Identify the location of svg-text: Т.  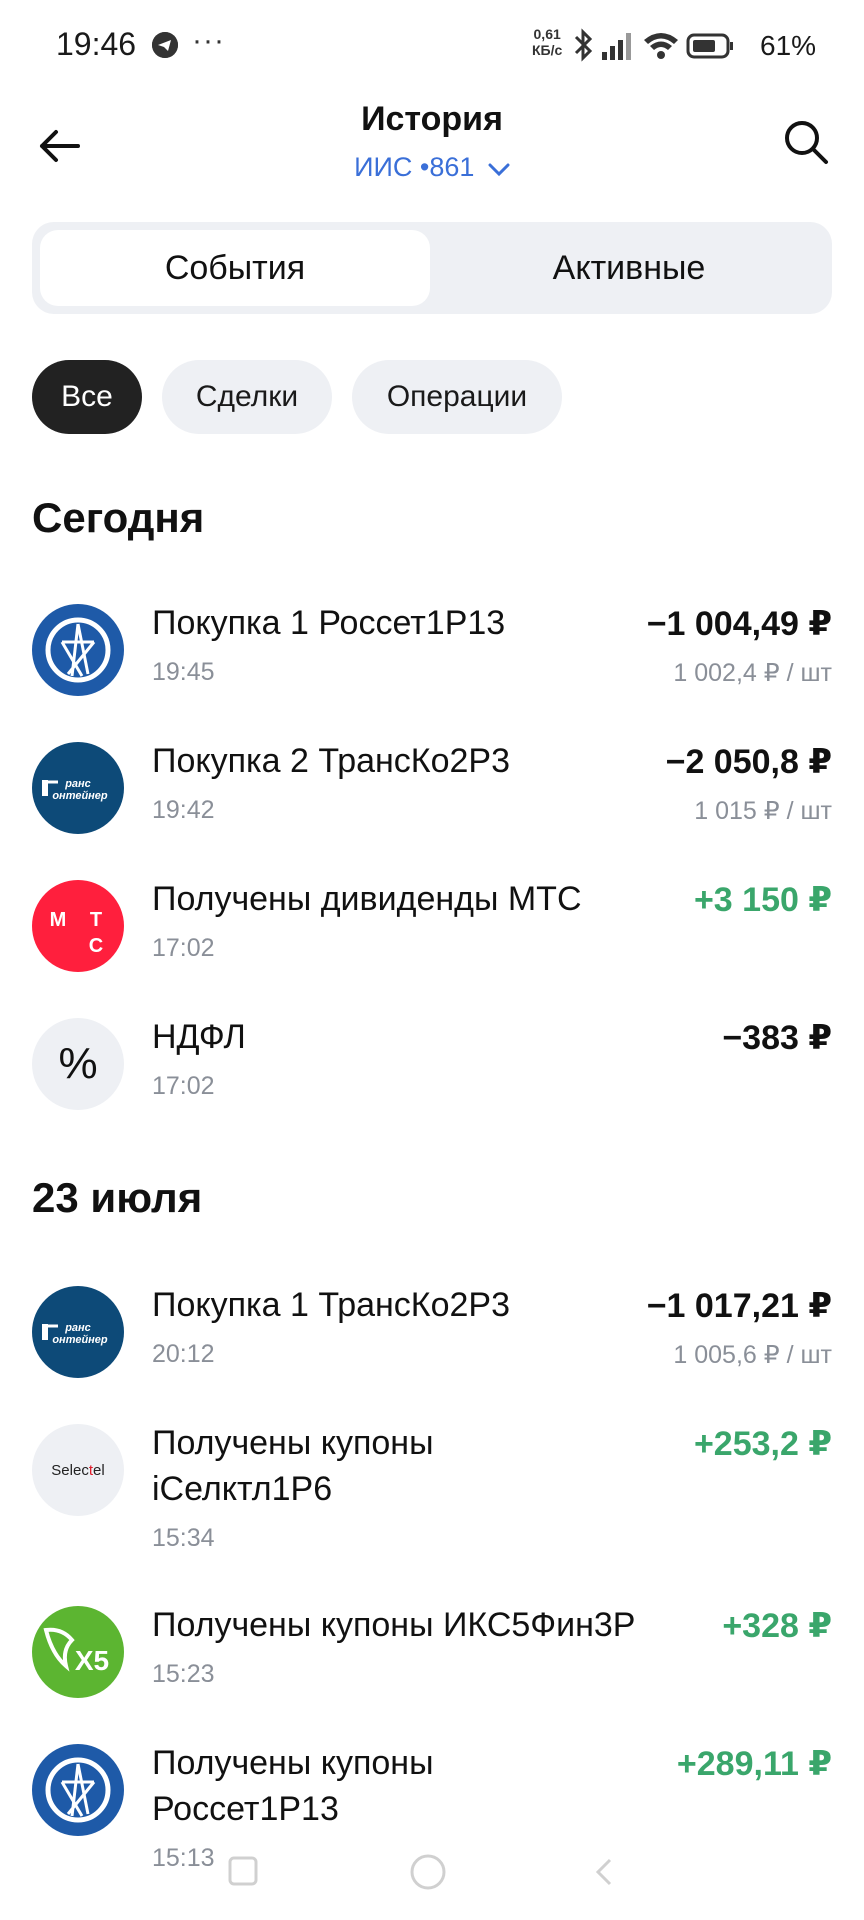
(96, 920).